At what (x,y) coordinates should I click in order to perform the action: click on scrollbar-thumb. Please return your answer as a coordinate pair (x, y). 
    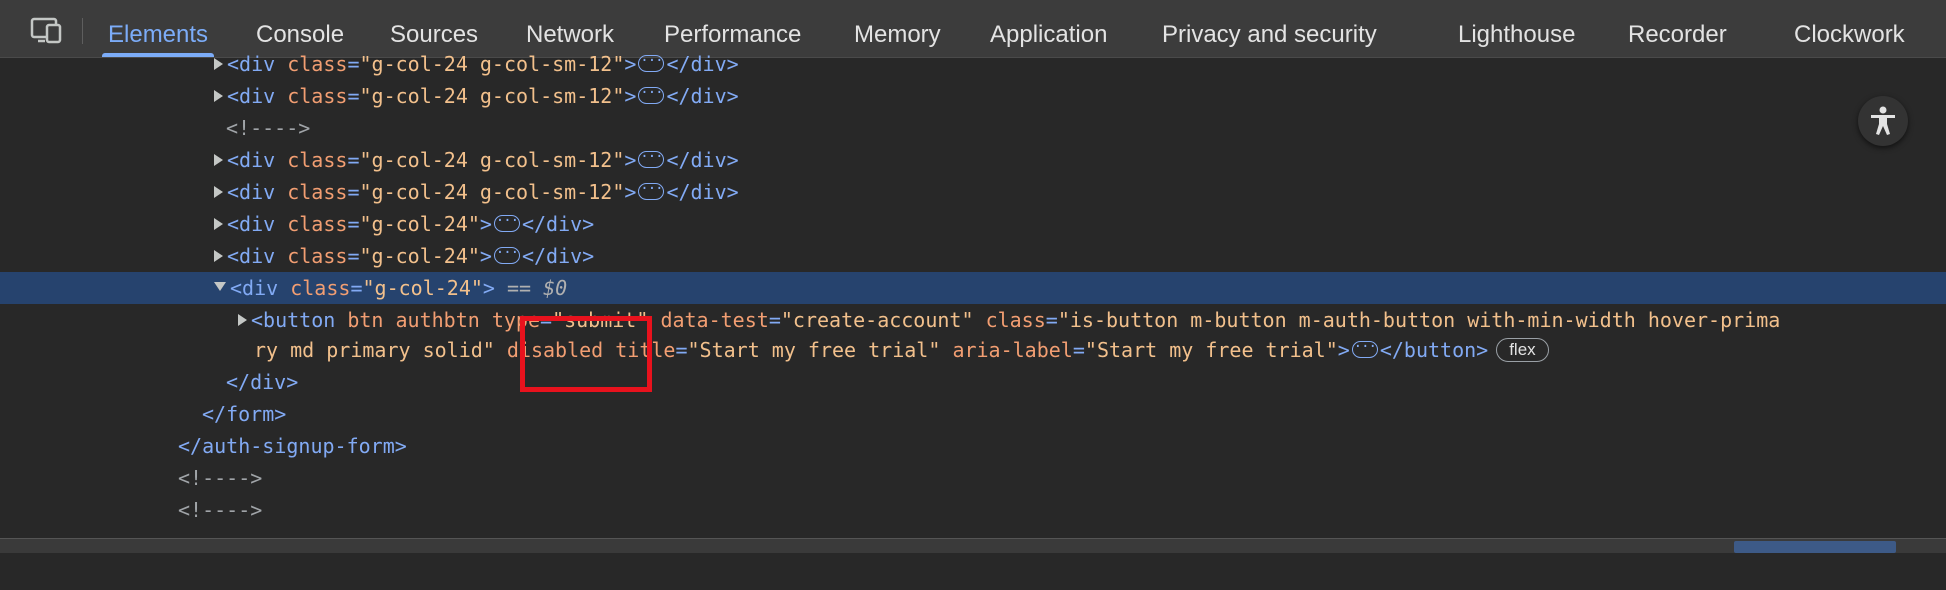
    Looking at the image, I should click on (1815, 547).